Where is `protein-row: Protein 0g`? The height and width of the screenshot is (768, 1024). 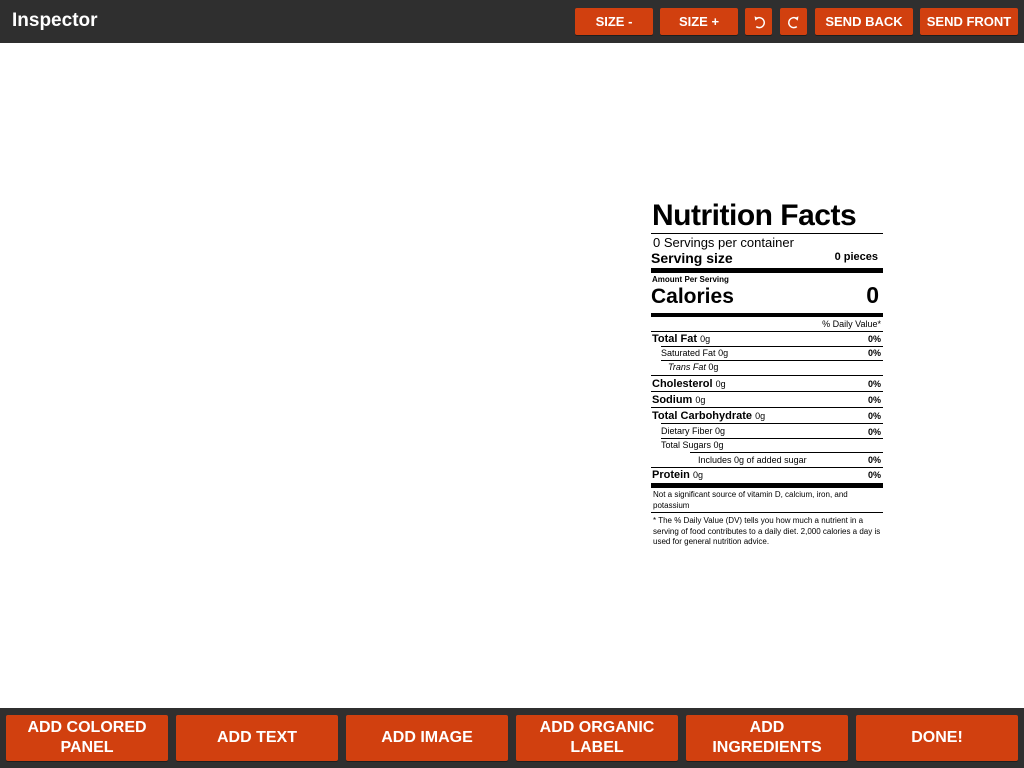
protein-row: Protein 0g is located at coordinates (677, 475).